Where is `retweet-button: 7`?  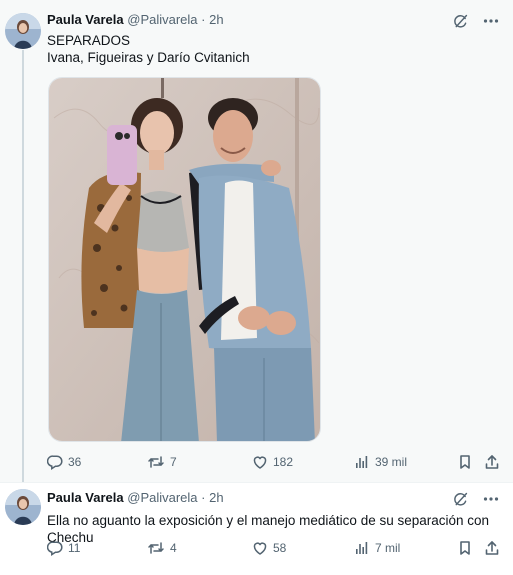 retweet-button: 7 is located at coordinates (162, 462).